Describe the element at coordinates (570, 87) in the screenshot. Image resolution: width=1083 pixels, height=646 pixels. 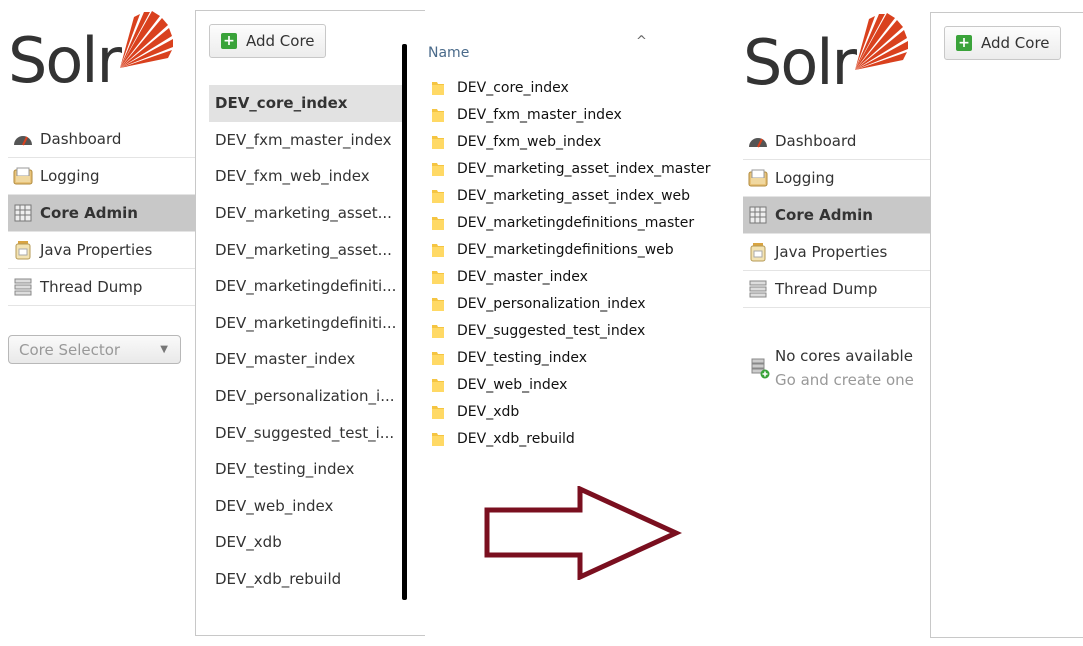
I see `folder-row: DEV_core_index` at that location.